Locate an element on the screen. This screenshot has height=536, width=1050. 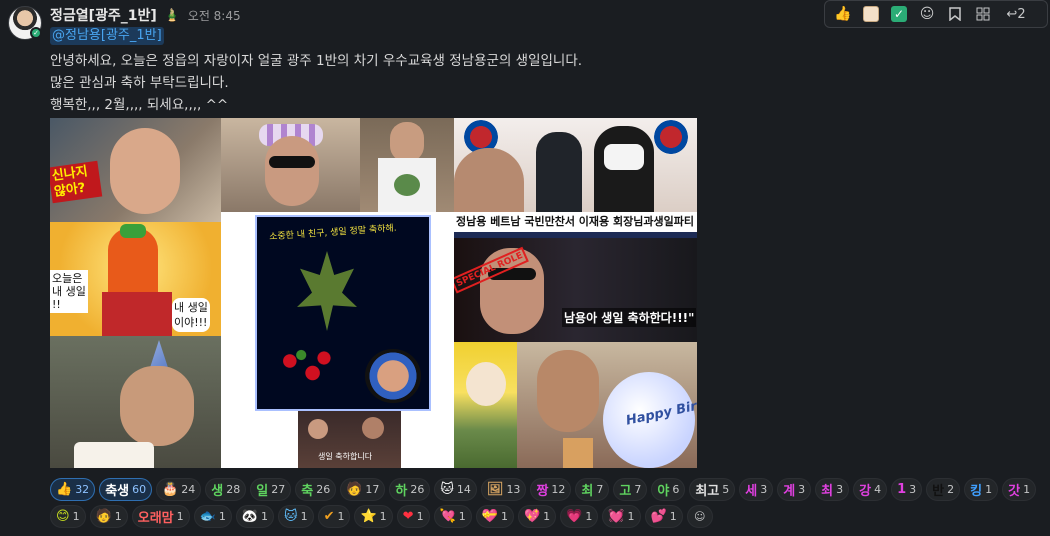
candle-photo-caption: 생일 축하합니다 is located at coordinates (345, 456).